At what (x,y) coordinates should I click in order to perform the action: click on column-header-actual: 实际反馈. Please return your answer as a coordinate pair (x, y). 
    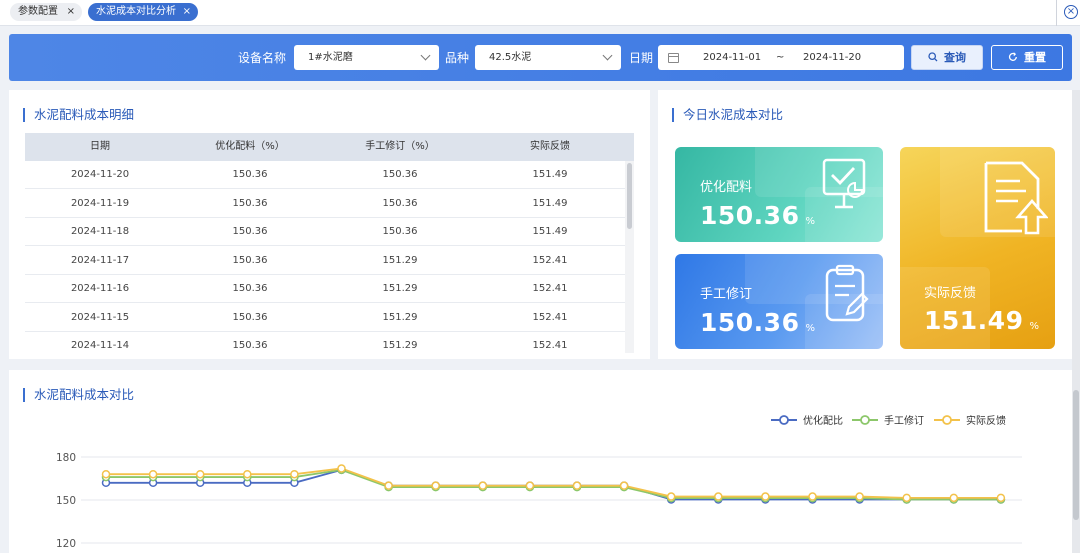
    Looking at the image, I should click on (550, 146).